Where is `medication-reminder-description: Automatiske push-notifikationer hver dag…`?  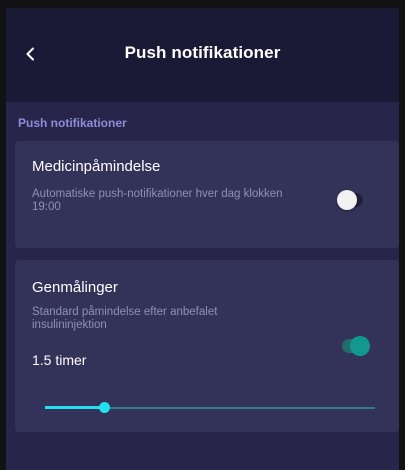
medication-reminder-description: Automatiske push-notifikationer hver dag… is located at coordinates (162, 201).